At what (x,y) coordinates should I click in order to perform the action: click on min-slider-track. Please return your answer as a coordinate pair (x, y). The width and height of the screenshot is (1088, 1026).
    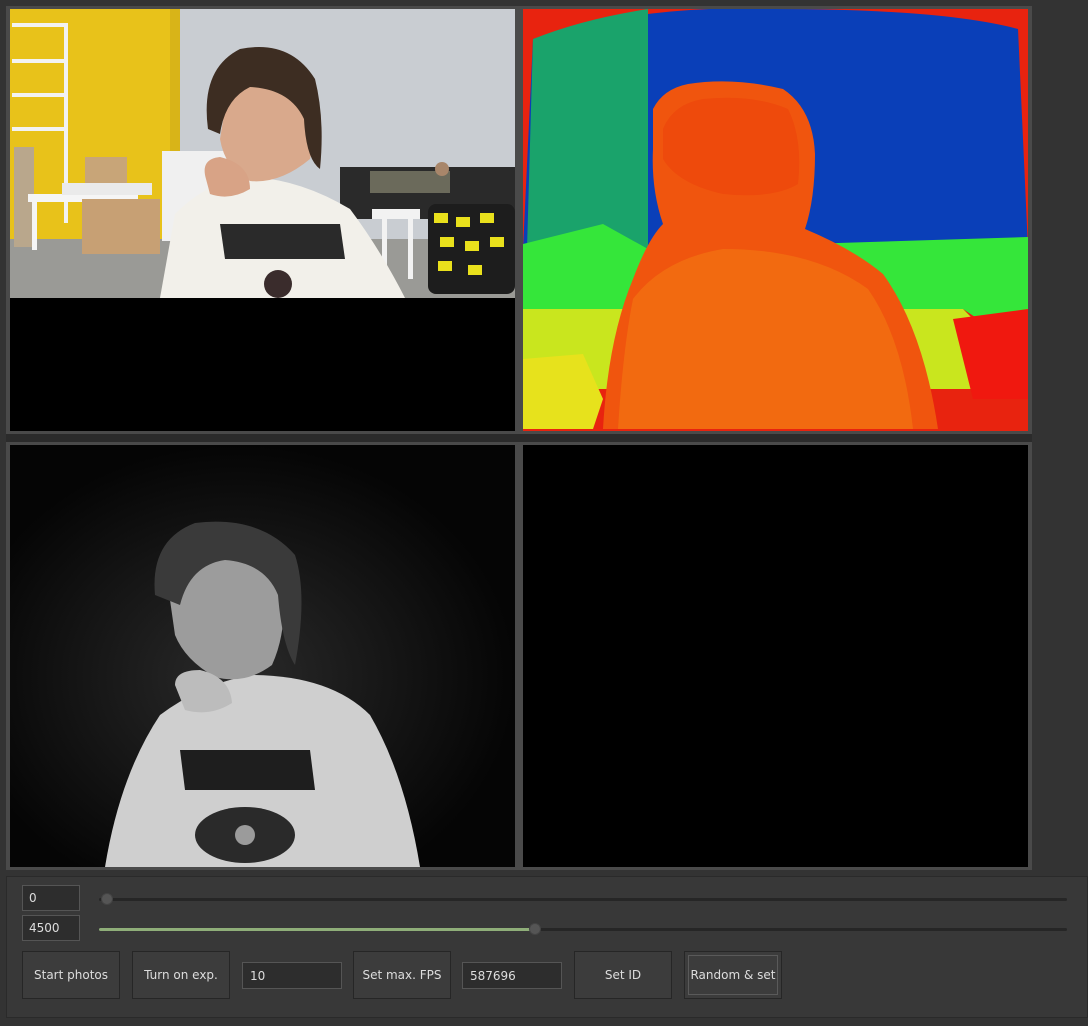
    Looking at the image, I should click on (583, 899).